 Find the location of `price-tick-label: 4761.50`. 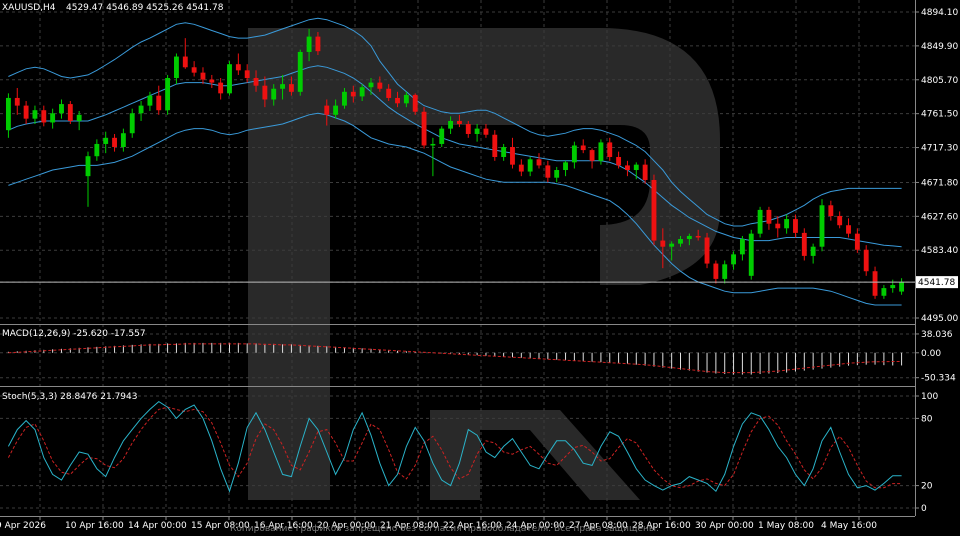

price-tick-label: 4761.50 is located at coordinates (939, 115).